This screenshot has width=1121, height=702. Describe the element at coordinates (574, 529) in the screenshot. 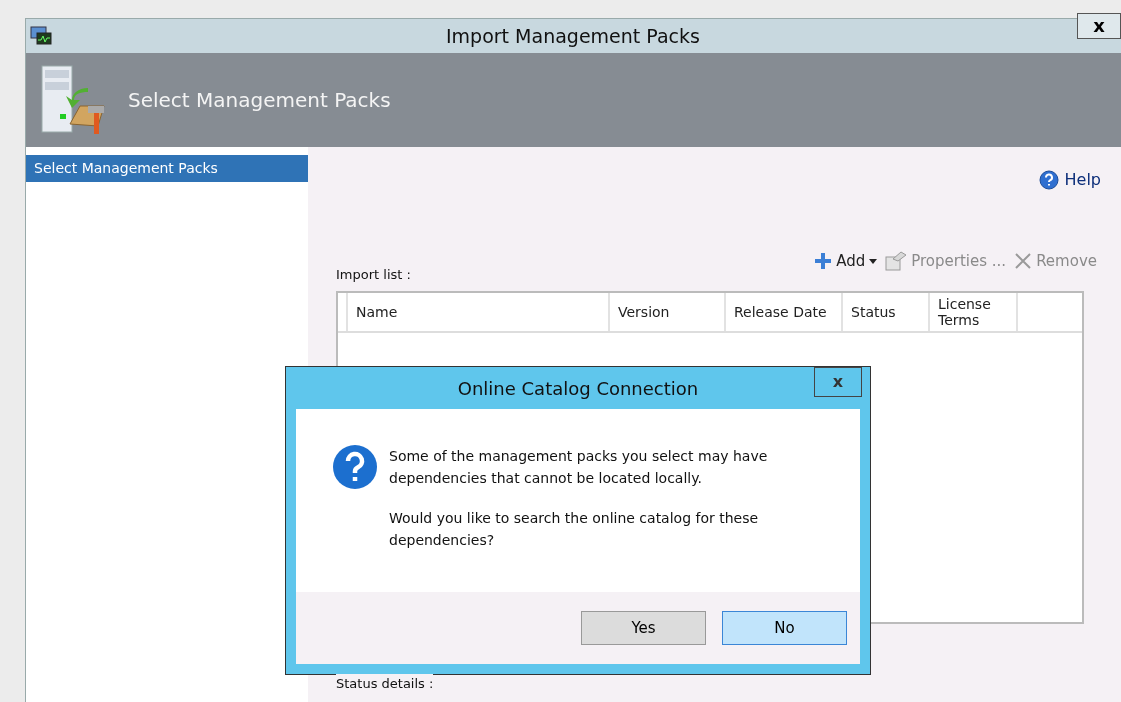

I see `dialog-message: Would you like to search the online catalog for these dependencies?` at that location.